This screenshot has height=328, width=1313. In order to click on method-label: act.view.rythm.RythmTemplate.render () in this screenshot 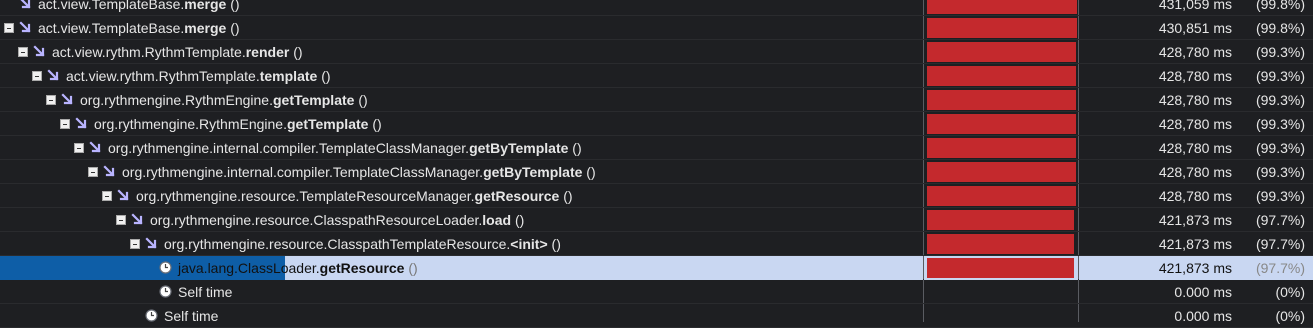, I will do `click(177, 52)`.